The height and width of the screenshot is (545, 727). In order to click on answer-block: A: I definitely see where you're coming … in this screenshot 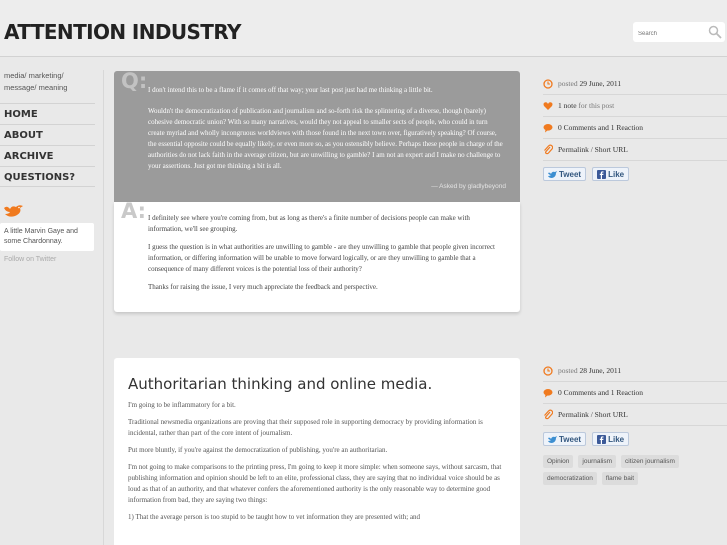, I will do `click(317, 255)`.